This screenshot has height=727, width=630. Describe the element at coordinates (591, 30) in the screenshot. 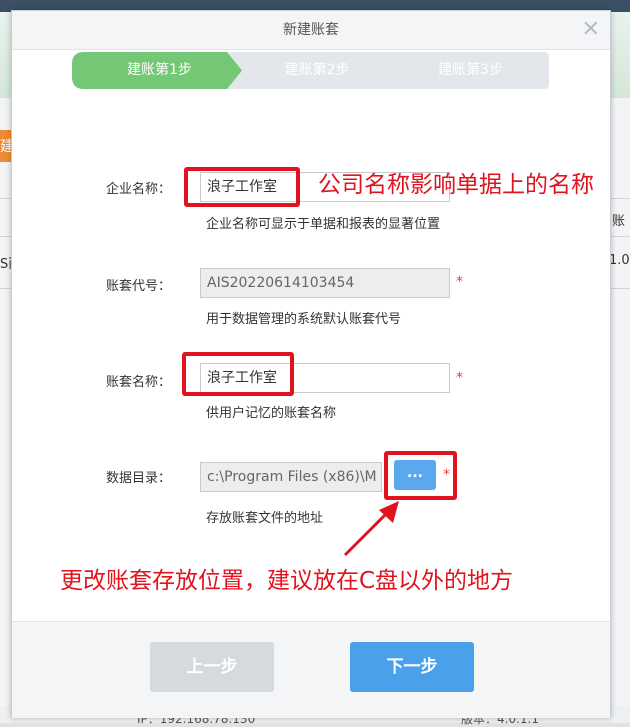

I see `close-icon: ✕` at that location.